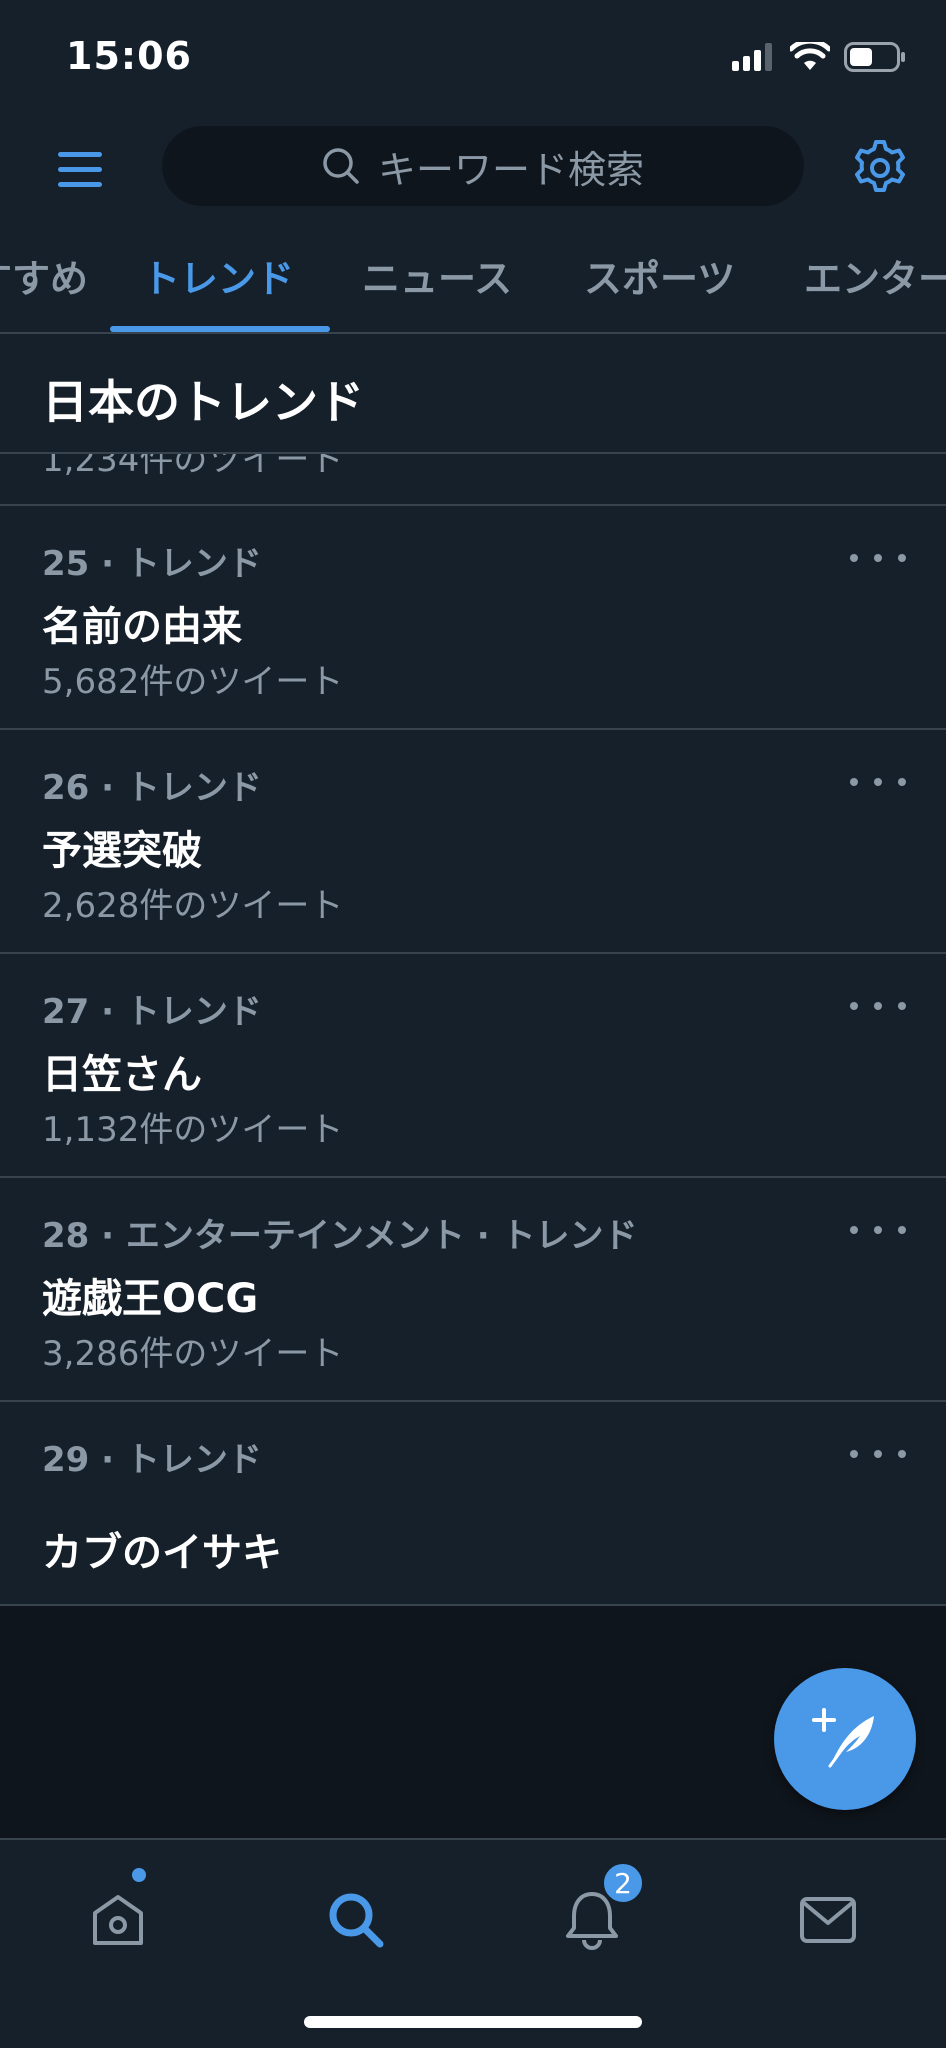 This screenshot has width=946, height=2048. What do you see at coordinates (473, 480) in the screenshot?
I see `trend-item-partial: 1,234件のツイート` at bounding box center [473, 480].